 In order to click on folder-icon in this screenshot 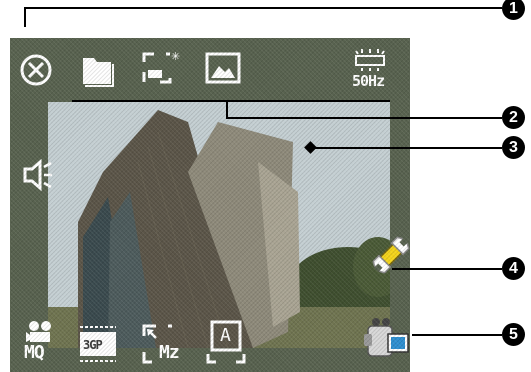, I will do `click(98, 69)`.